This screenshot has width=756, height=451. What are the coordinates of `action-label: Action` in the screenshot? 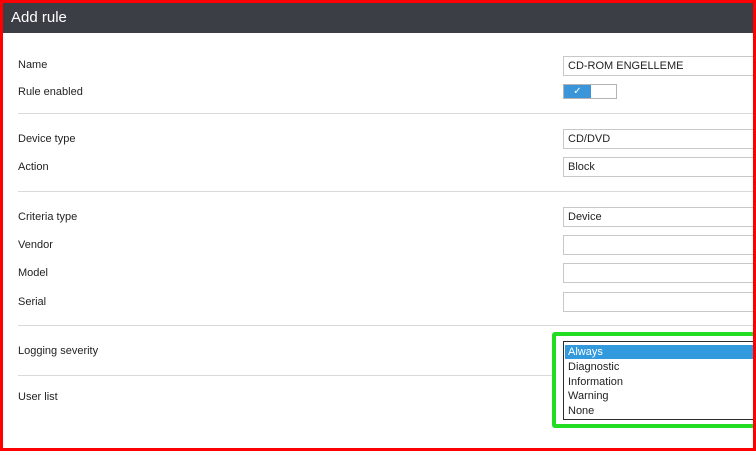 It's located at (33, 167).